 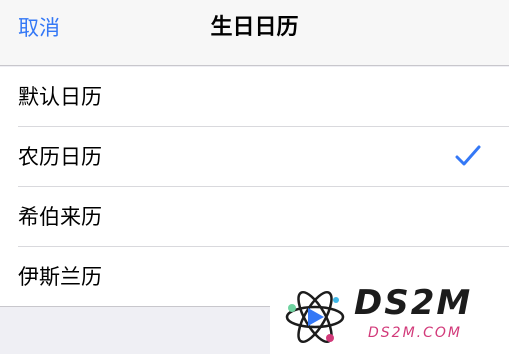 What do you see at coordinates (315, 317) in the screenshot?
I see `atom-logo-icon` at bounding box center [315, 317].